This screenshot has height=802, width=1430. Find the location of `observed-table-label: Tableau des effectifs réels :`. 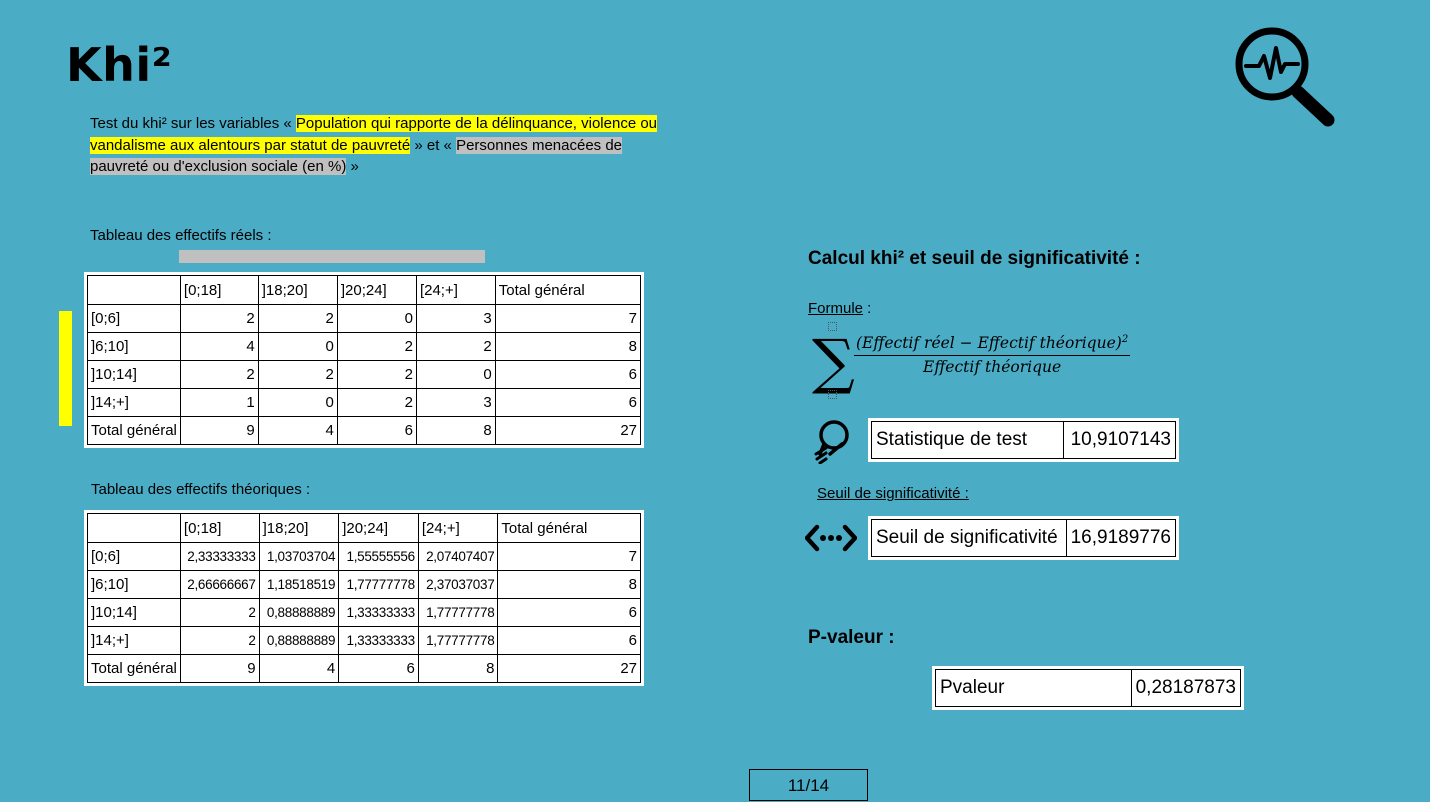

observed-table-label: Tableau des effectifs réels : is located at coordinates (181, 235).